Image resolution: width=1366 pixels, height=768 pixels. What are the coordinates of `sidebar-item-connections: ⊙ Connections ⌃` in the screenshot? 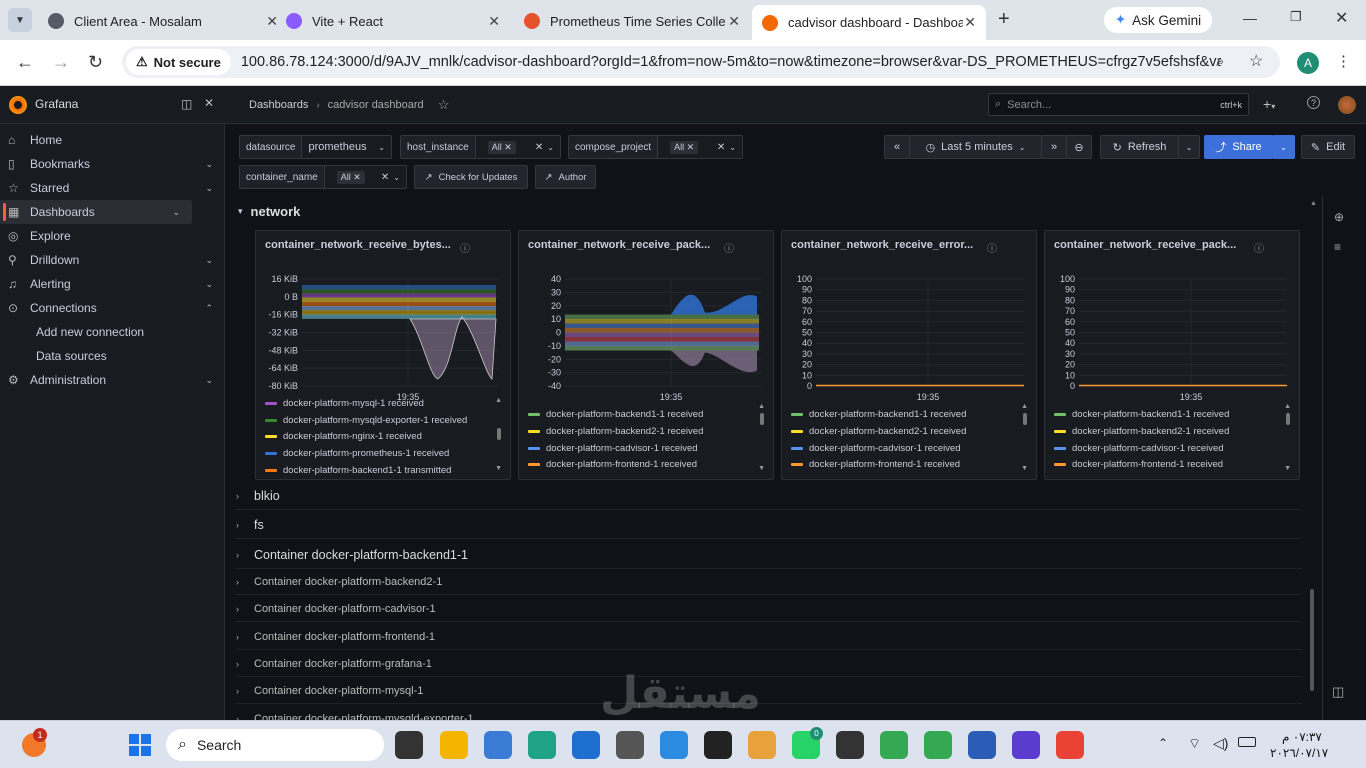 It's located at (112, 308).